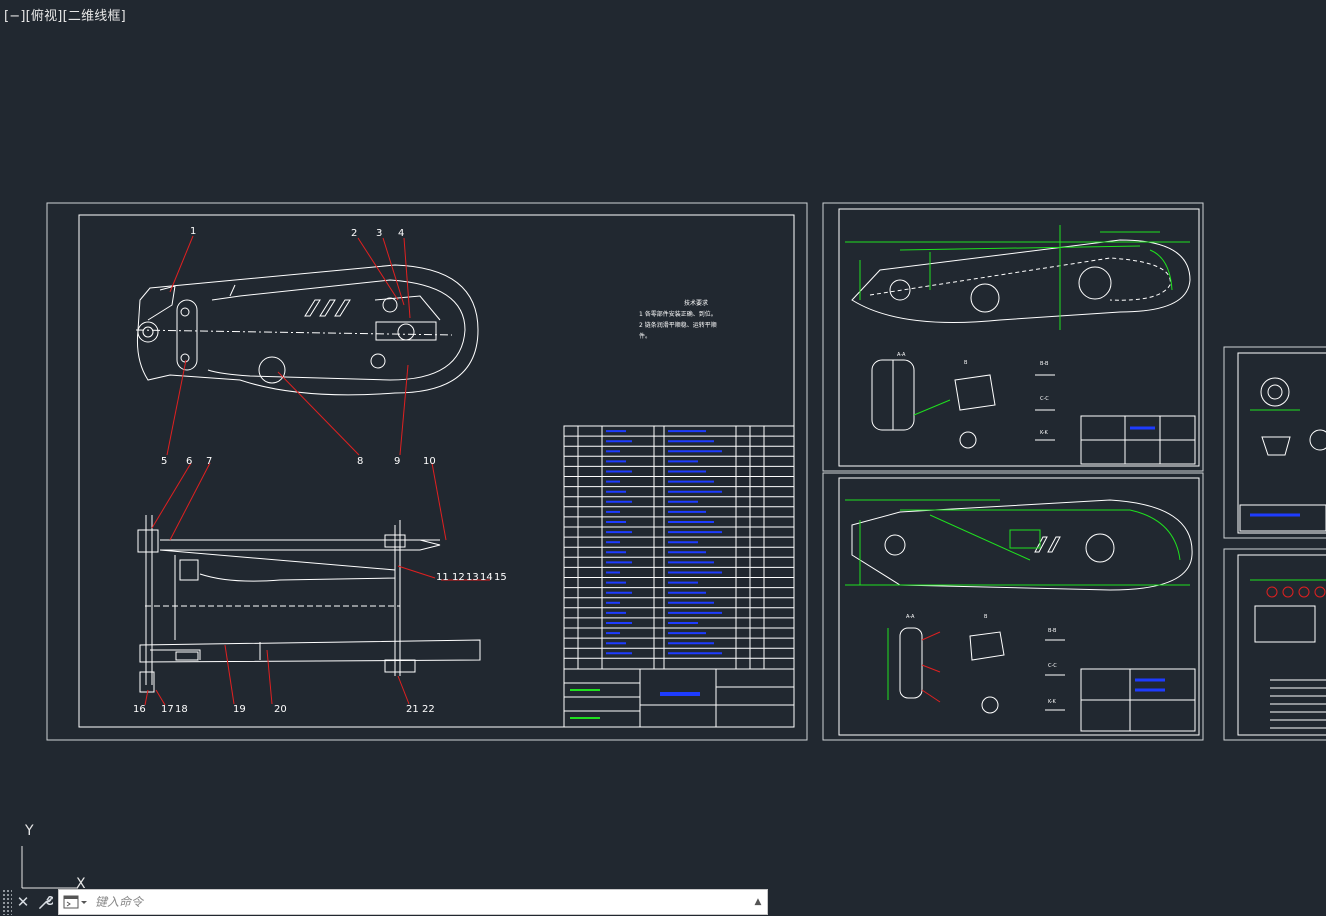  Describe the element at coordinates (209, 461) in the screenshot. I see `balloon-7: 7` at that location.